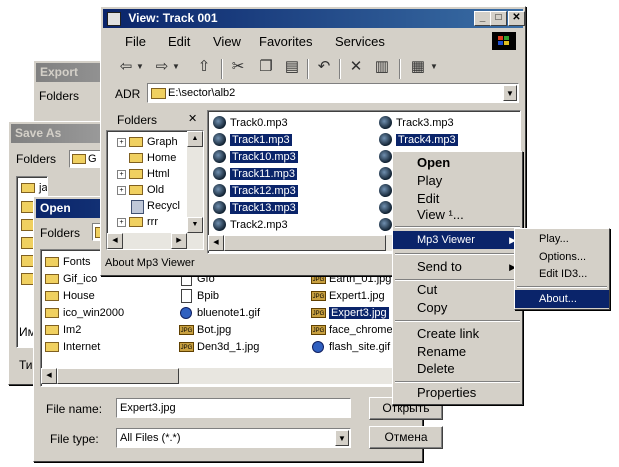 Image resolution: width=619 pixels, height=467 pixels. Describe the element at coordinates (43, 188) in the screenshot. I see `item-label: jai` at that location.